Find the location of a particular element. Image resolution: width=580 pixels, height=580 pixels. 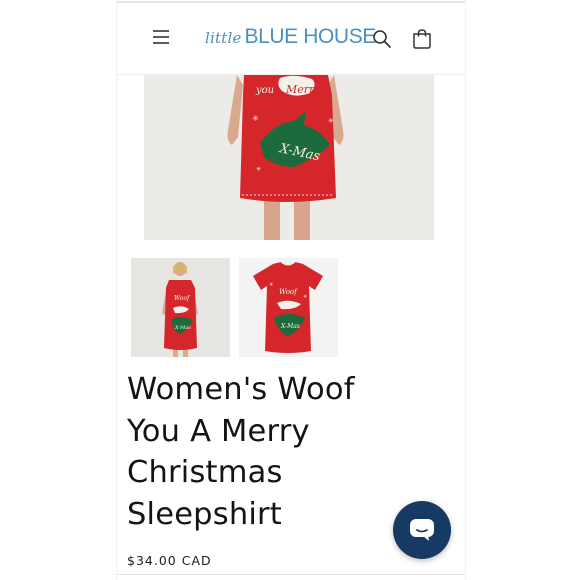

product-title-line-2: You A Merry is located at coordinates (218, 431).